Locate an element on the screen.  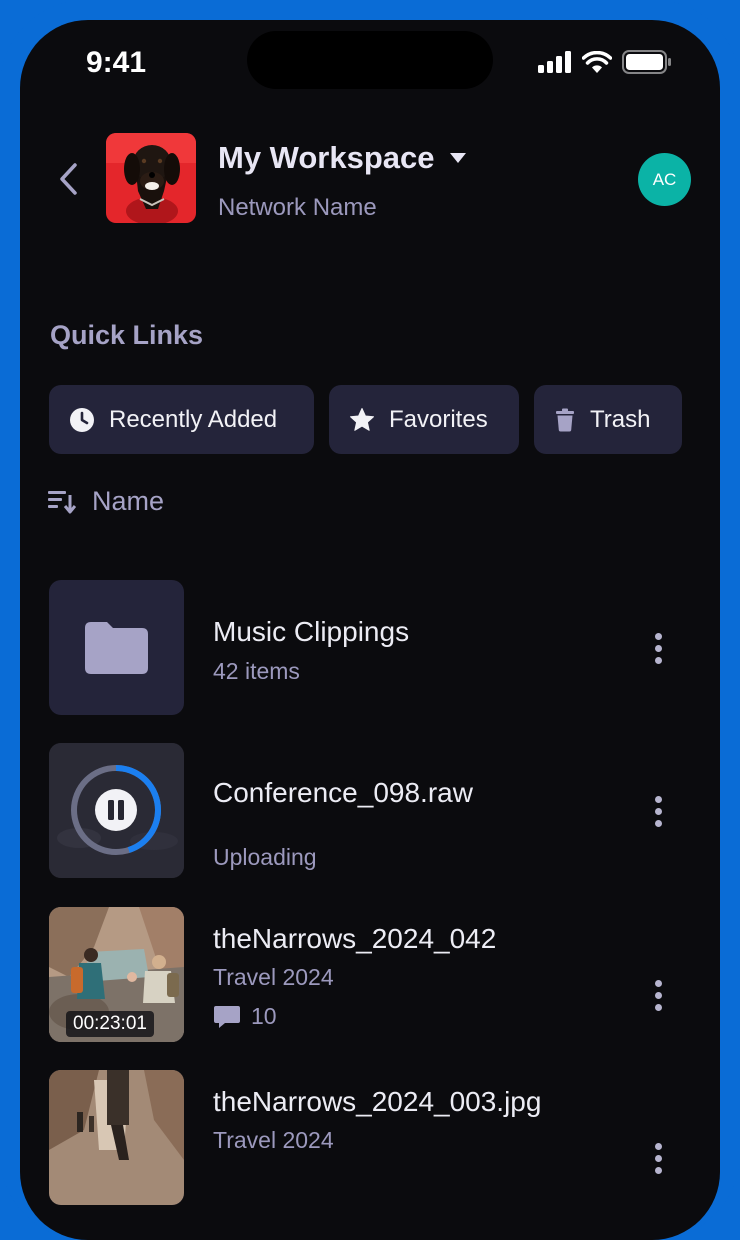
image-thumbnail is located at coordinates (116, 1137).